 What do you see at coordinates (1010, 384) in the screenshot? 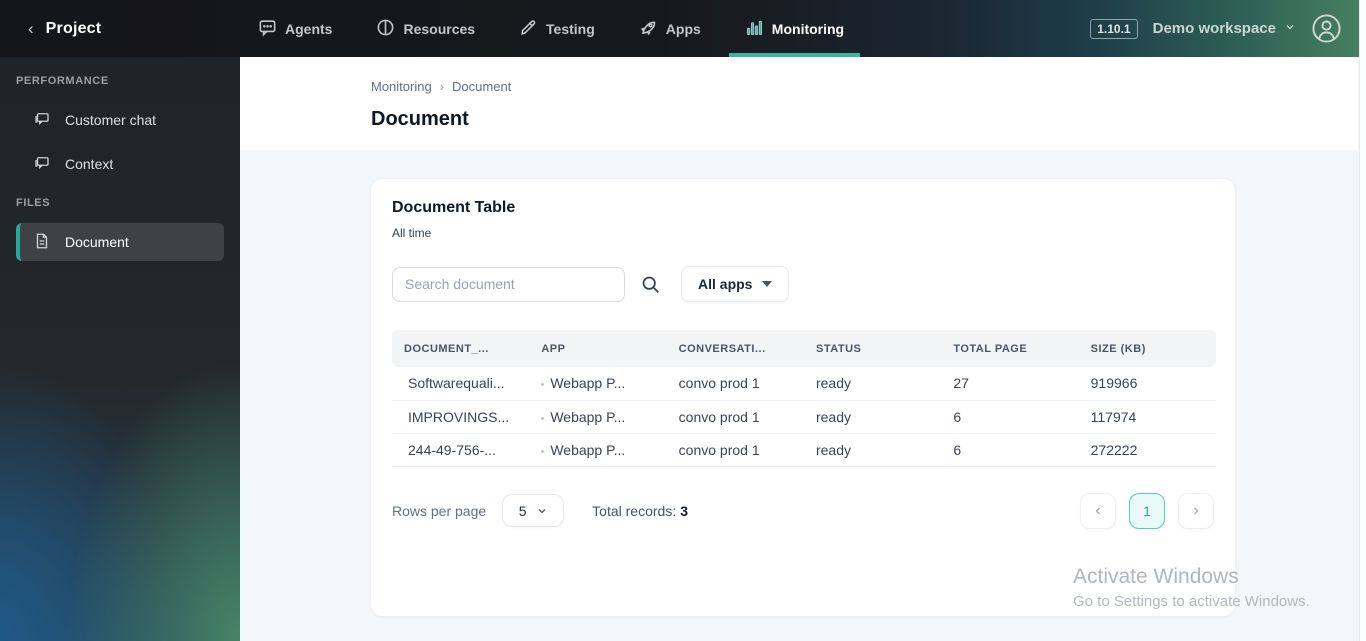
I see `cell-total-page: 27` at bounding box center [1010, 384].